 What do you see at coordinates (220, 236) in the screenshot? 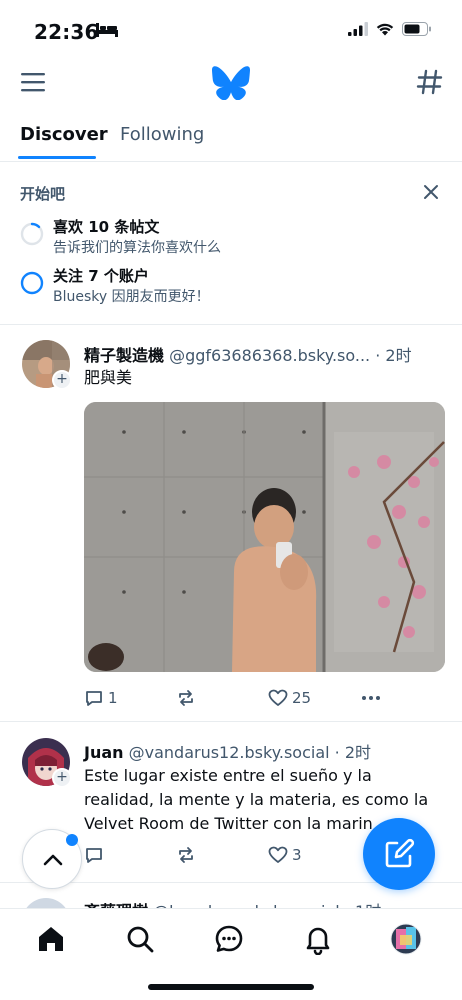
I see `onboarding-task-like: 喜欢 10 条帖文 告诉我们的算法你喜欢什么` at bounding box center [220, 236].